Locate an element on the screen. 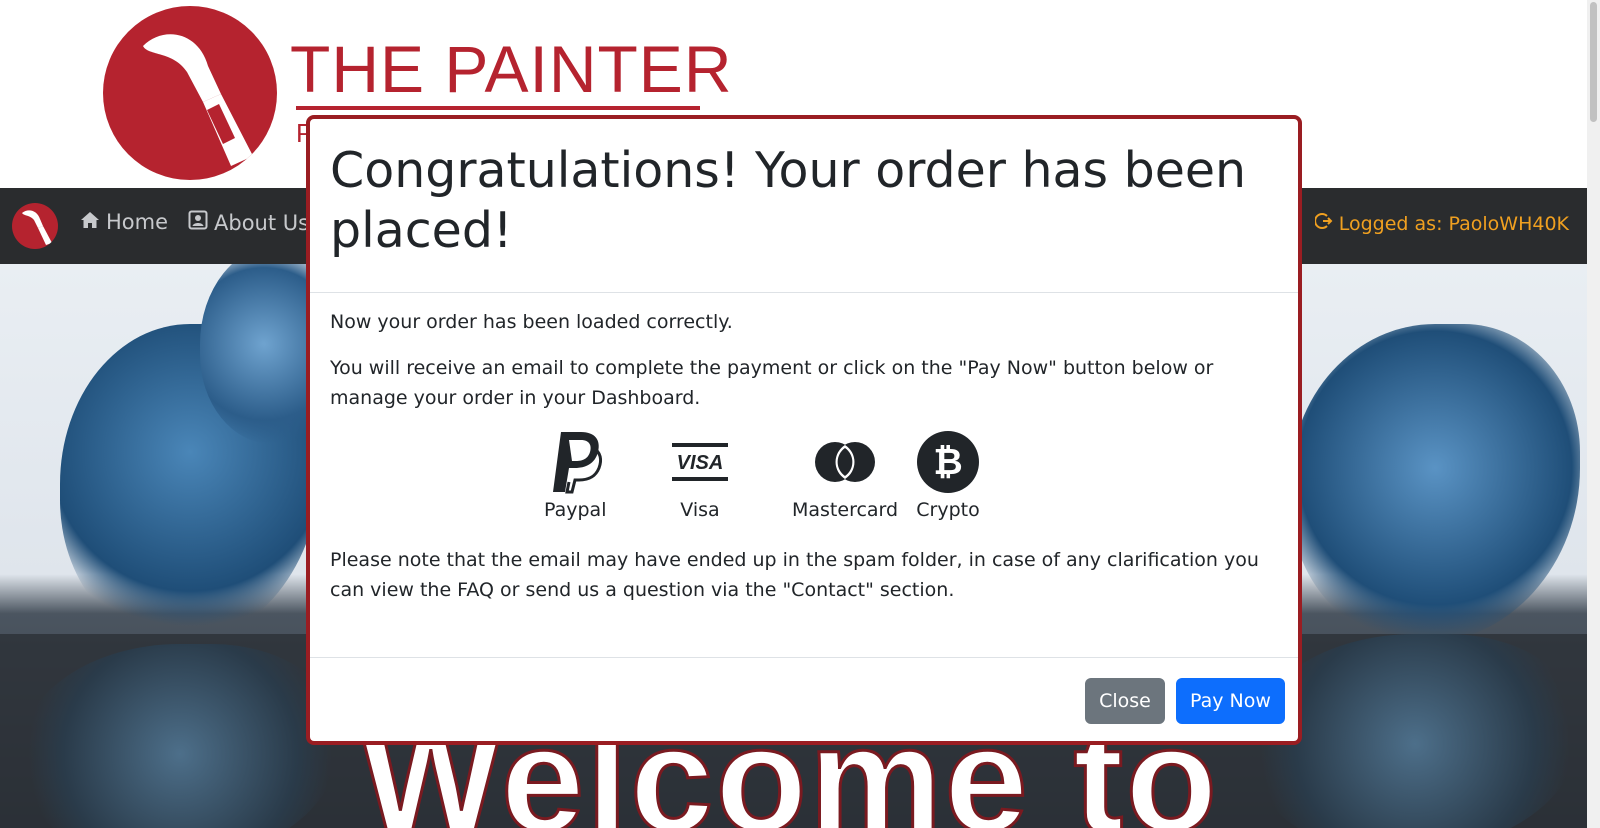 Image resolution: width=1600 pixels, height=828 pixels. payment-method-mastercard: Mastercard is located at coordinates (845, 476).